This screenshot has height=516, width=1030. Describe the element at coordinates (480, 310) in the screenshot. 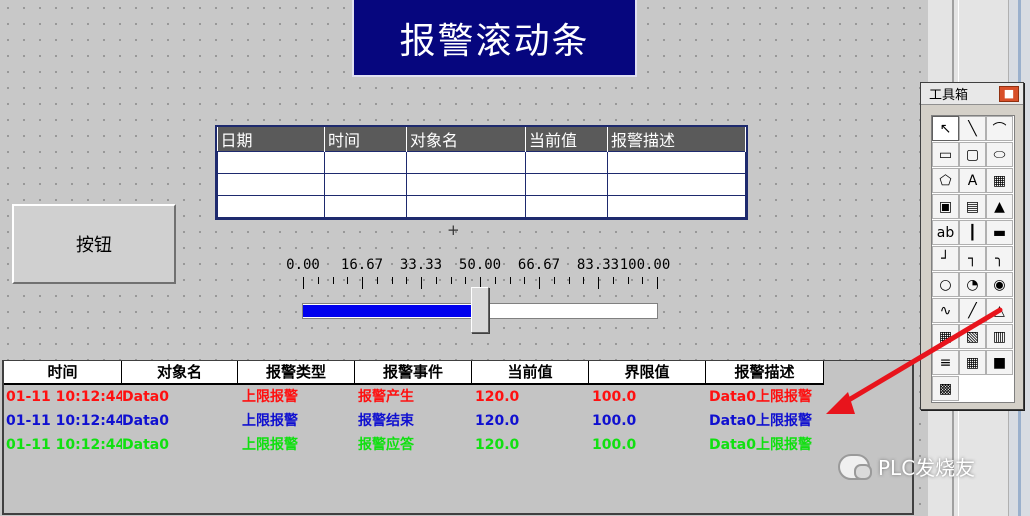

I see `slider-thumb` at that location.